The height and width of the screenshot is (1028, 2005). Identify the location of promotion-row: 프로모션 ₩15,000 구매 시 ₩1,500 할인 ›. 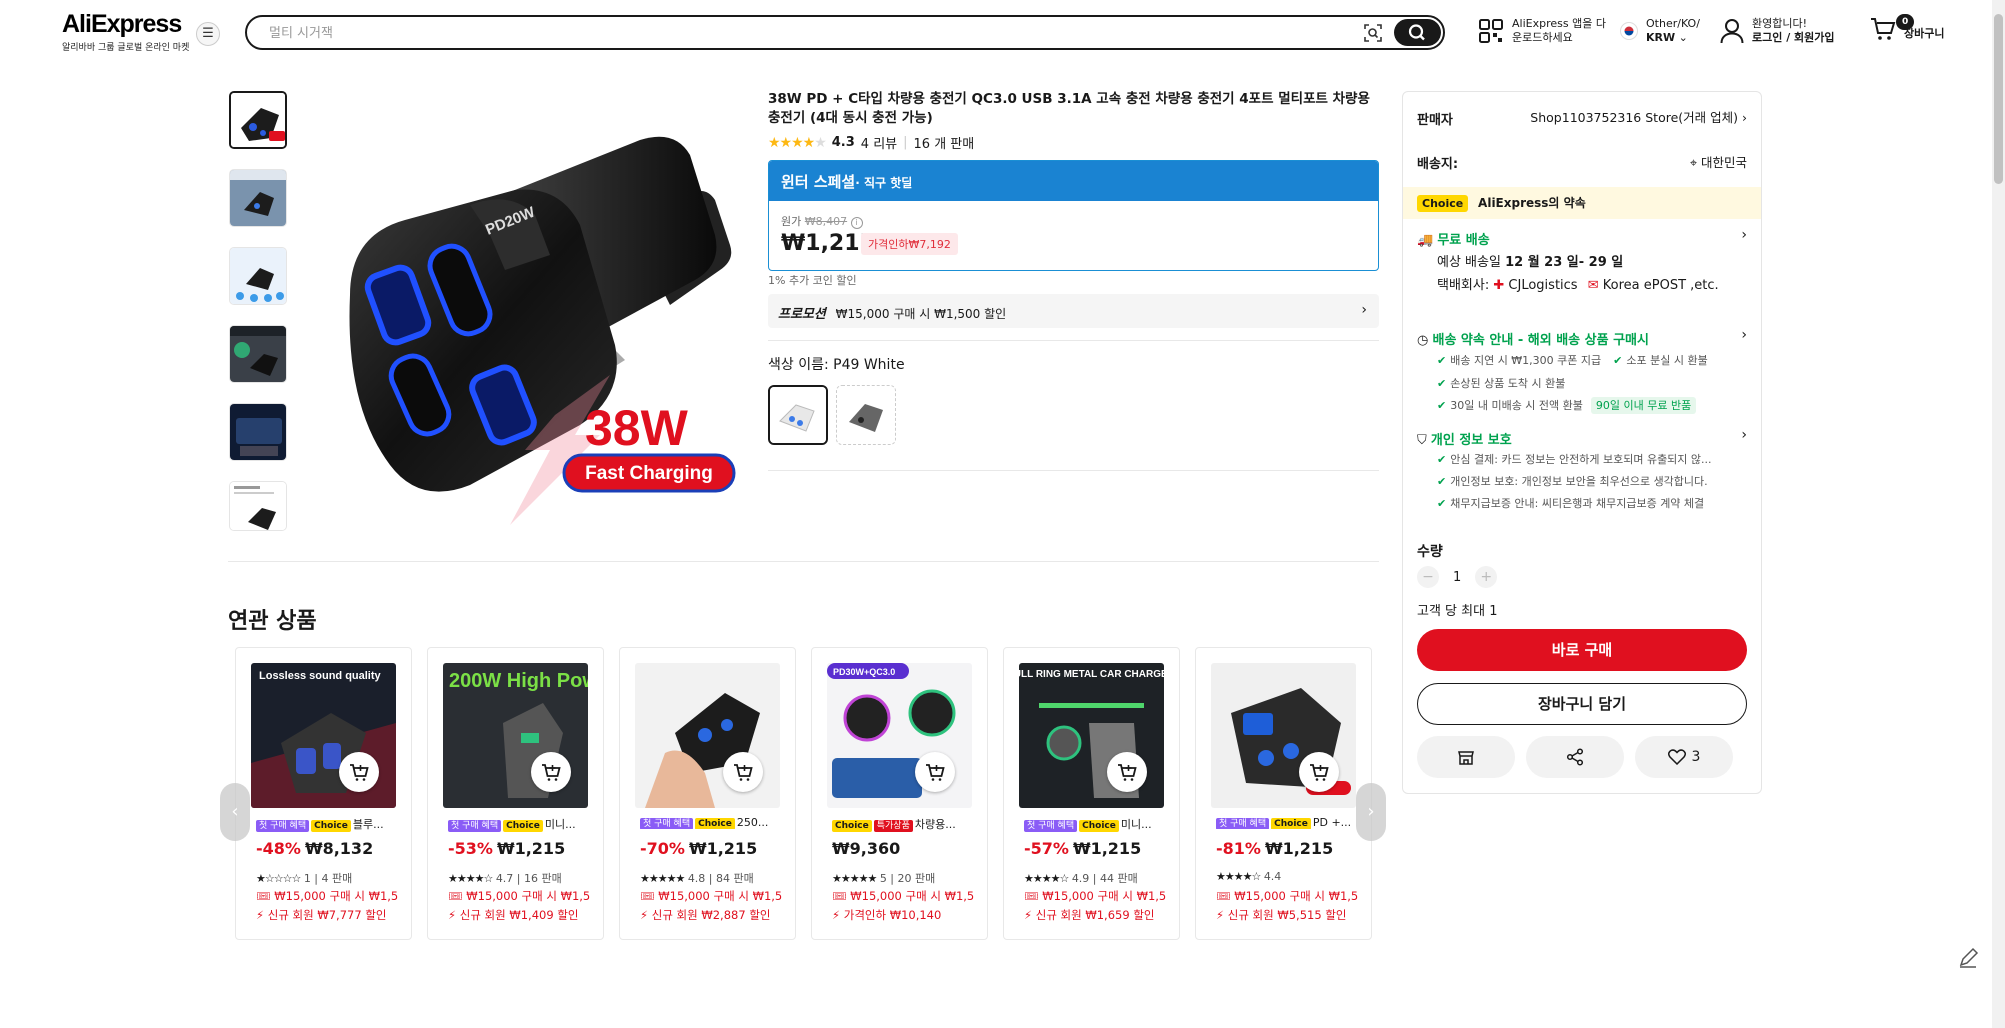
(1073, 311).